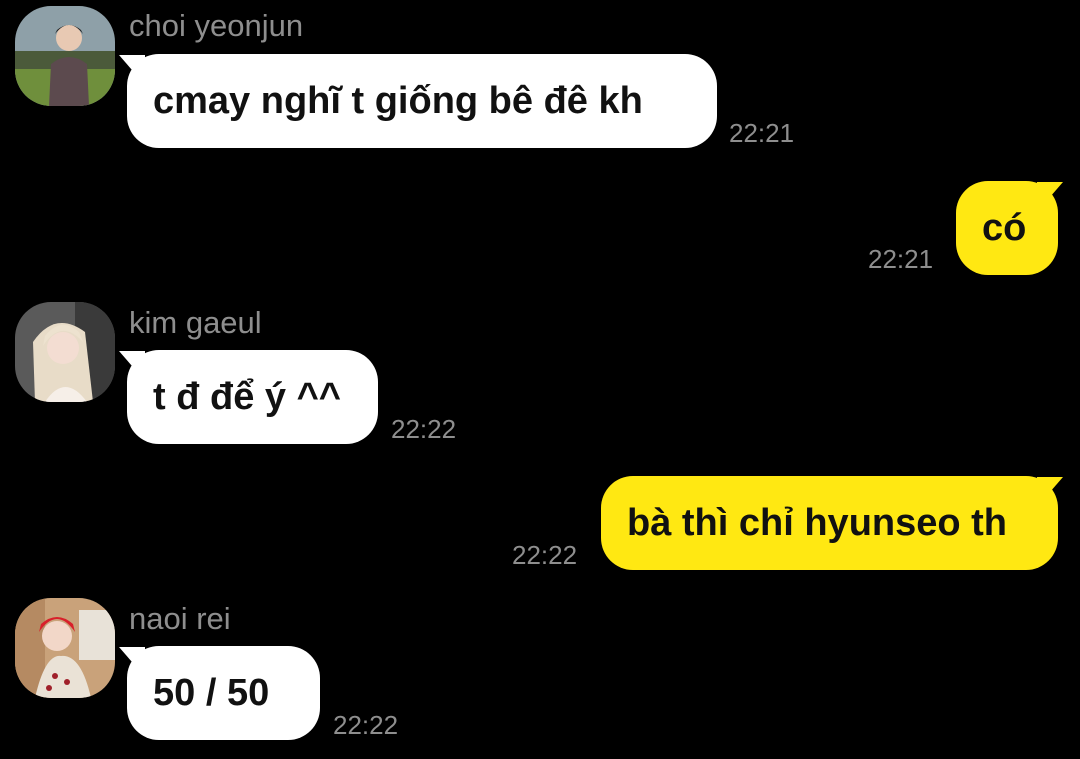 This screenshot has height=759, width=1080. Describe the element at coordinates (211, 692) in the screenshot. I see `message-text: 50 / 50` at that location.